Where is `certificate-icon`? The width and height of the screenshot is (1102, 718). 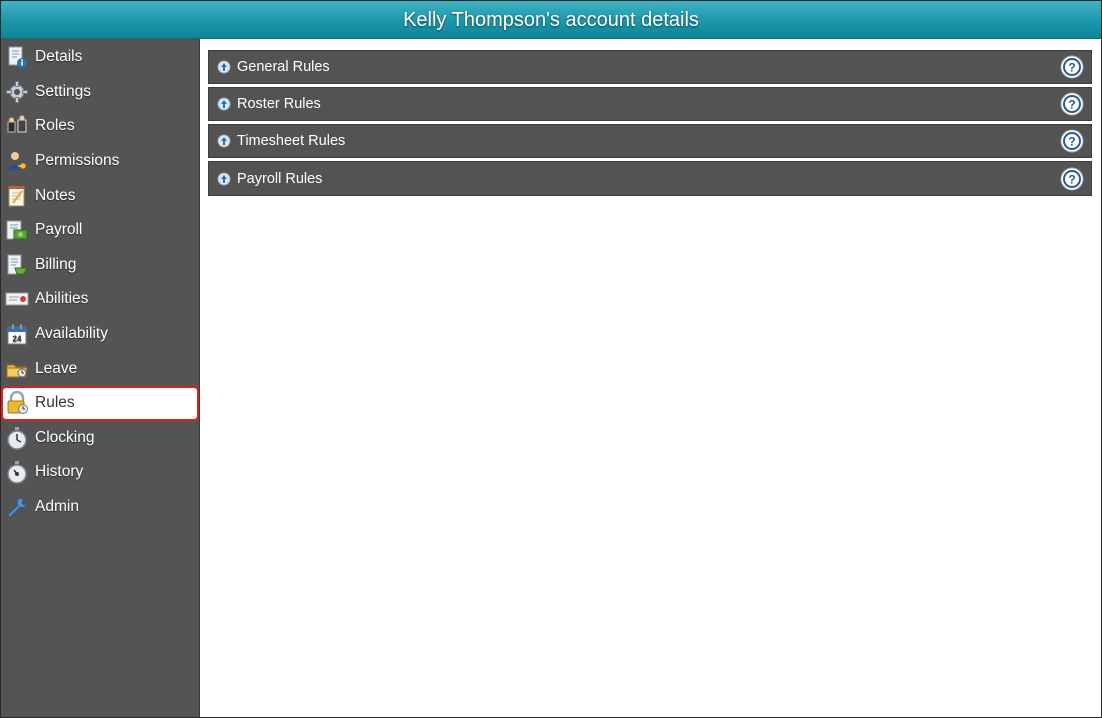
certificate-icon is located at coordinates (17, 299).